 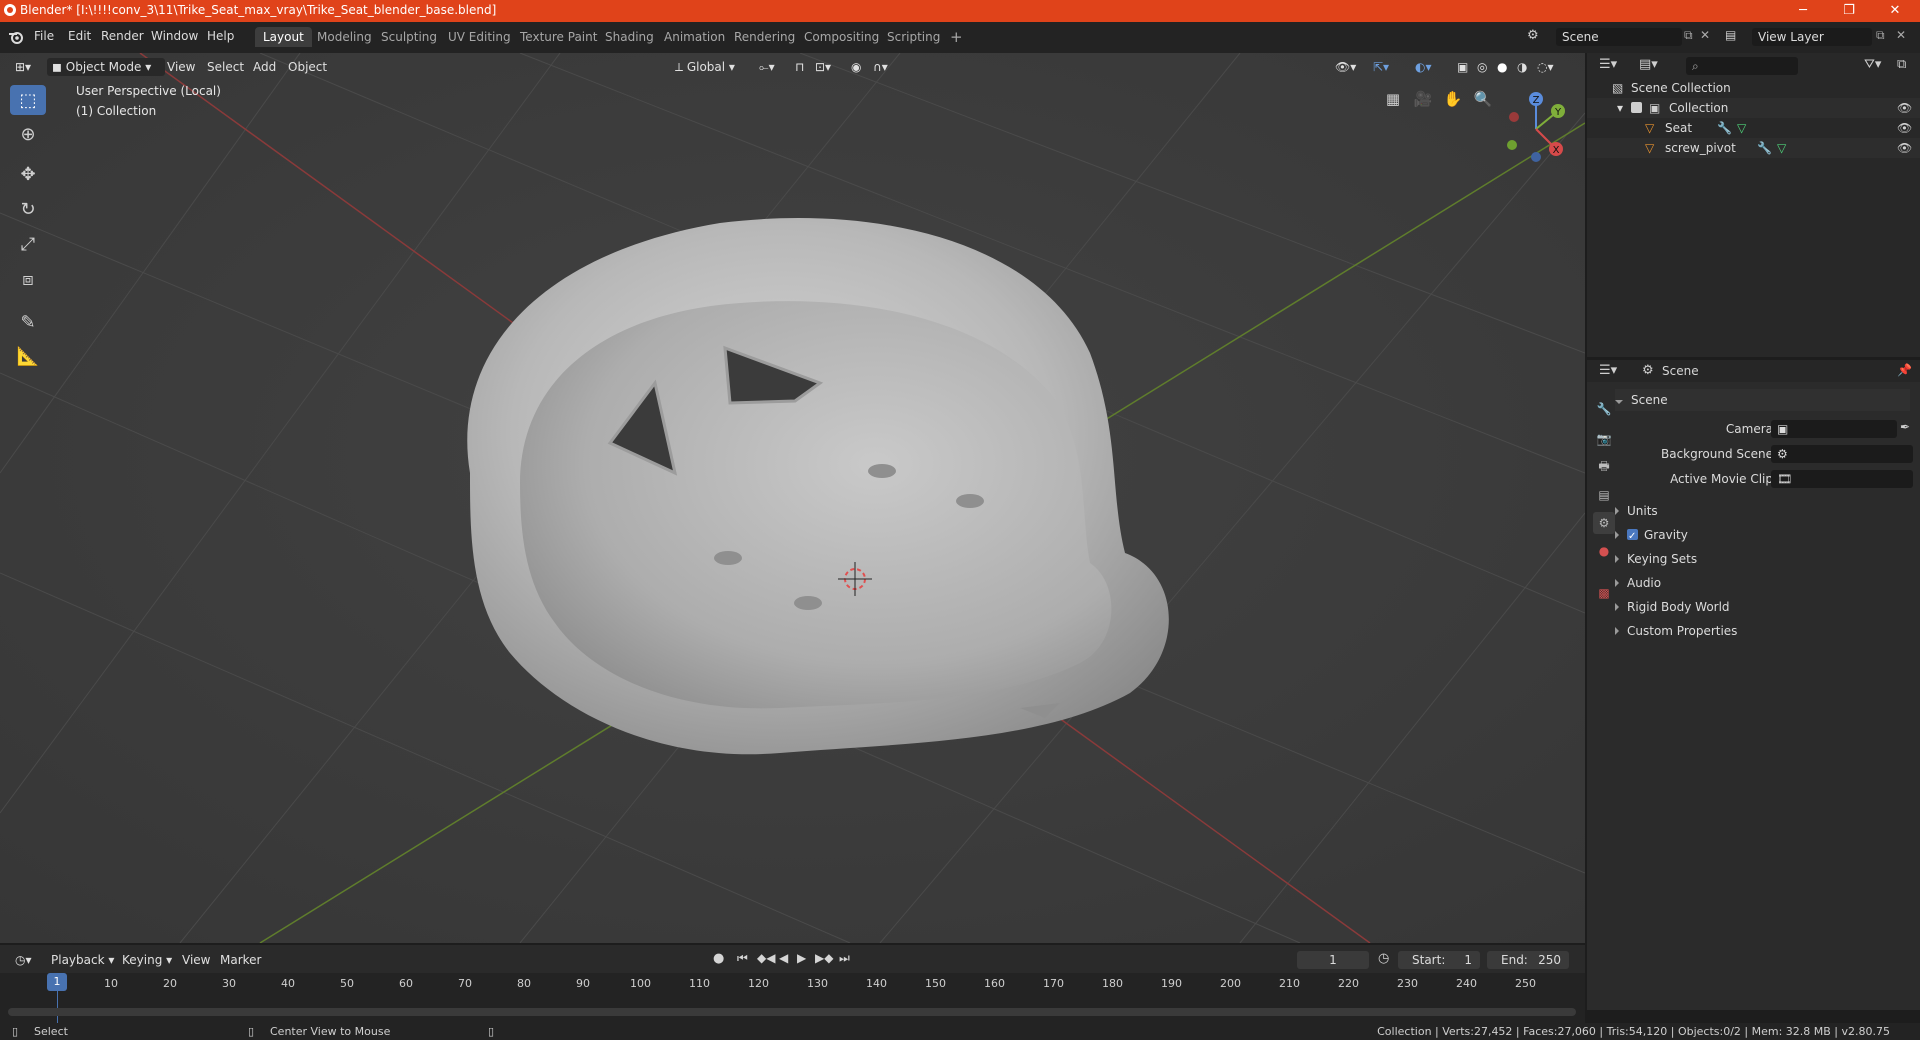 I want to click on tab-uv-editing: UV Editing, so click(x=479, y=37).